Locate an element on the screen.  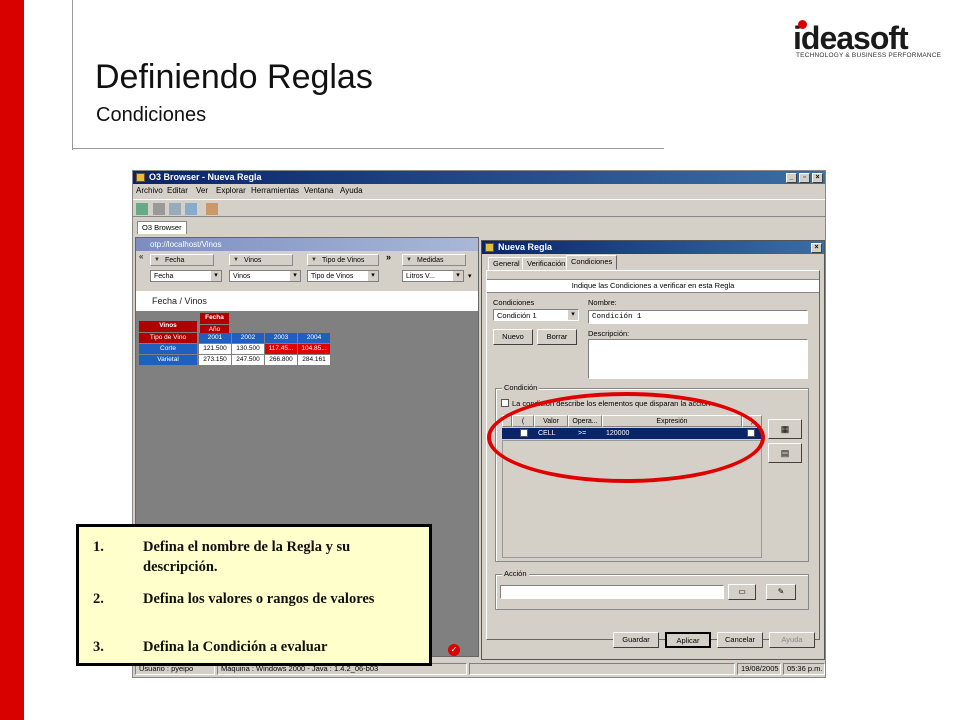
name-input: Condición 1 is located at coordinates (698, 317).